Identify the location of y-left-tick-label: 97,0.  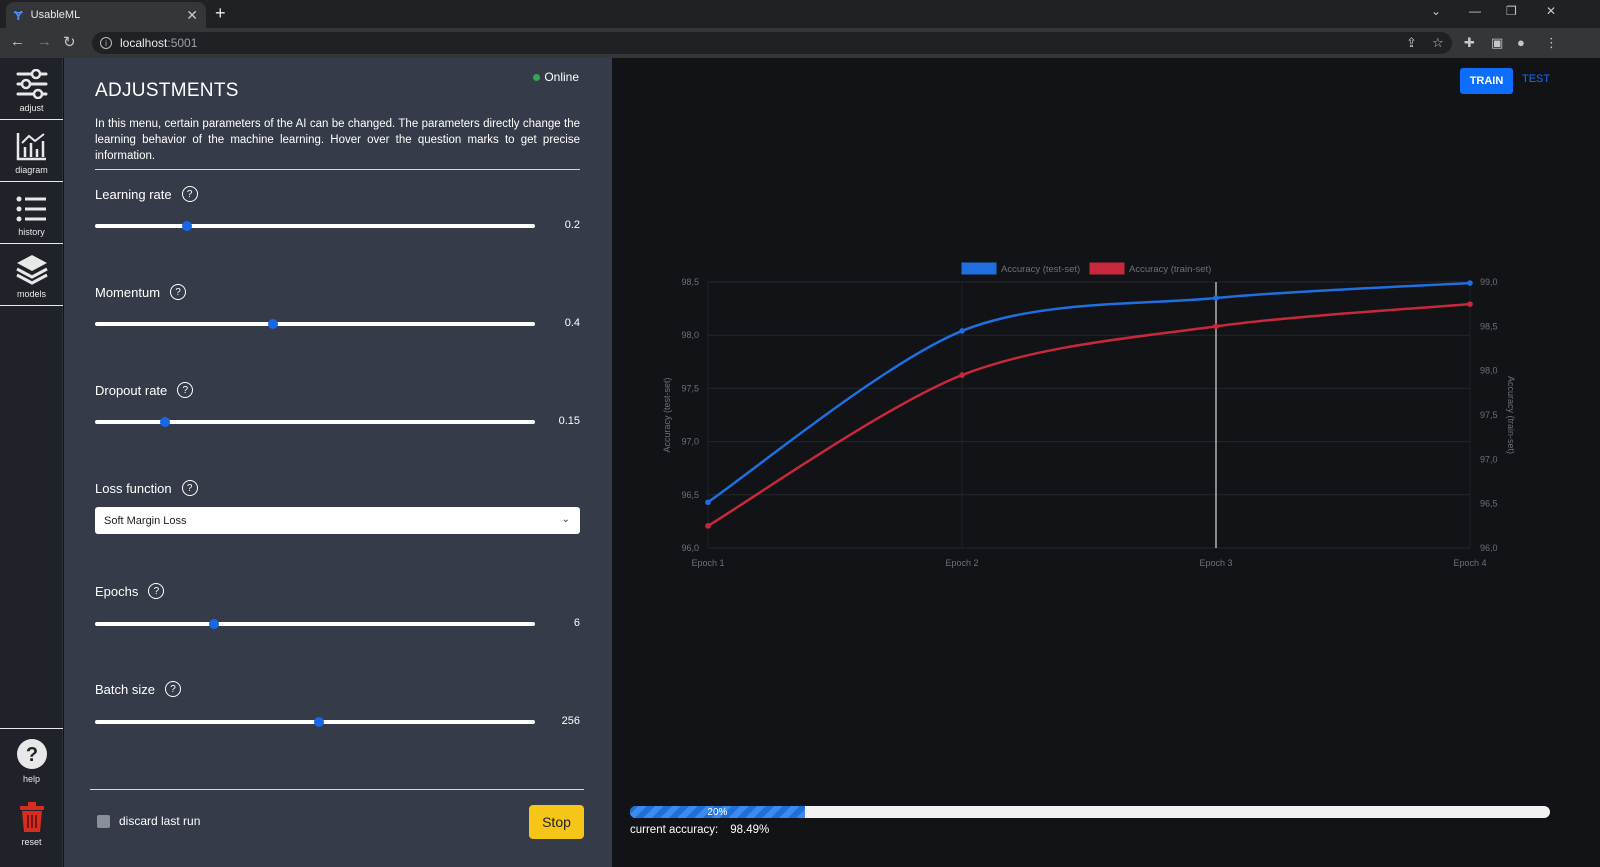
(690, 442).